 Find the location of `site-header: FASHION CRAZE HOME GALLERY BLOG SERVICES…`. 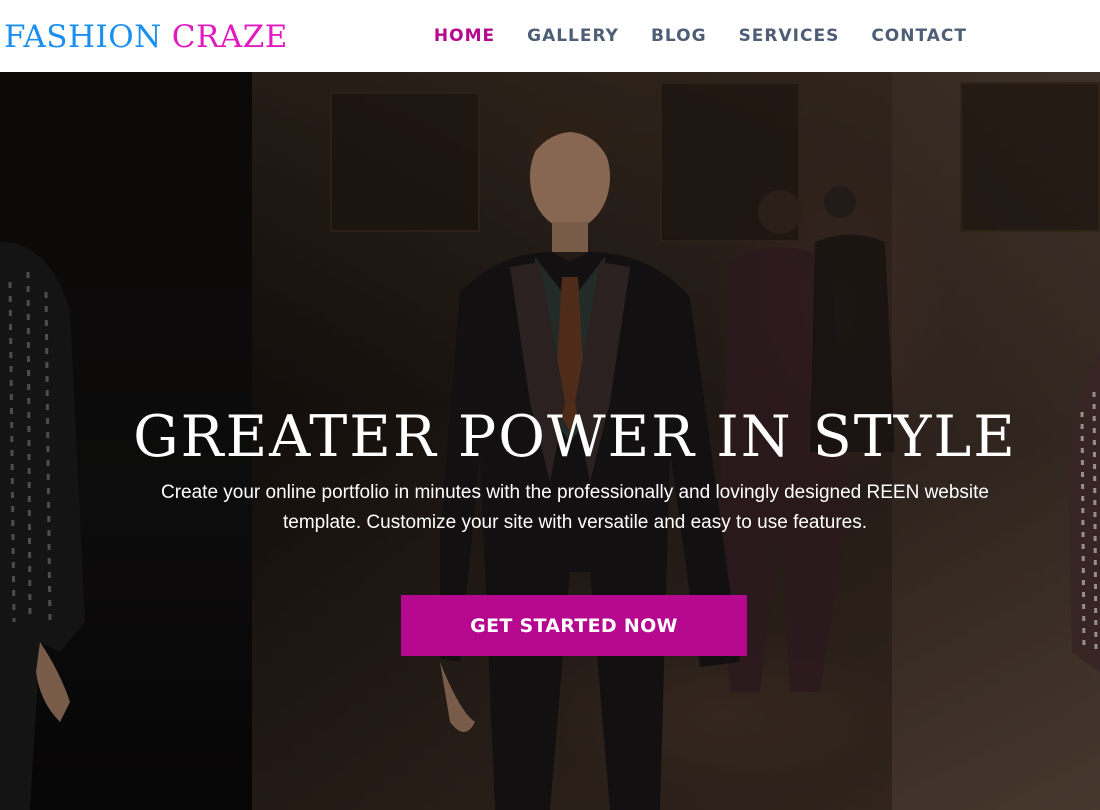

site-header: FASHION CRAZE HOME GALLERY BLOG SERVICES… is located at coordinates (550, 36).